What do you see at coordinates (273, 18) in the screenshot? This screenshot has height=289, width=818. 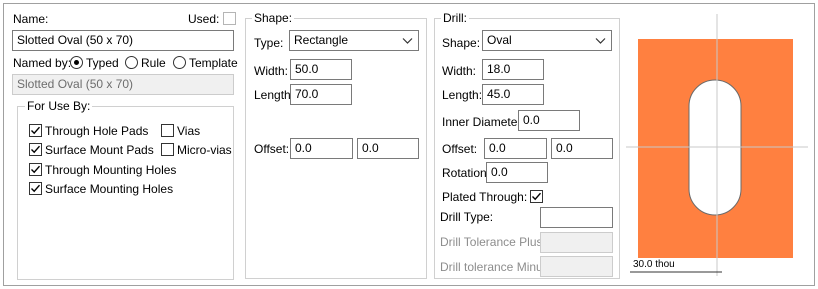 I see `shape-title: Shape:` at bounding box center [273, 18].